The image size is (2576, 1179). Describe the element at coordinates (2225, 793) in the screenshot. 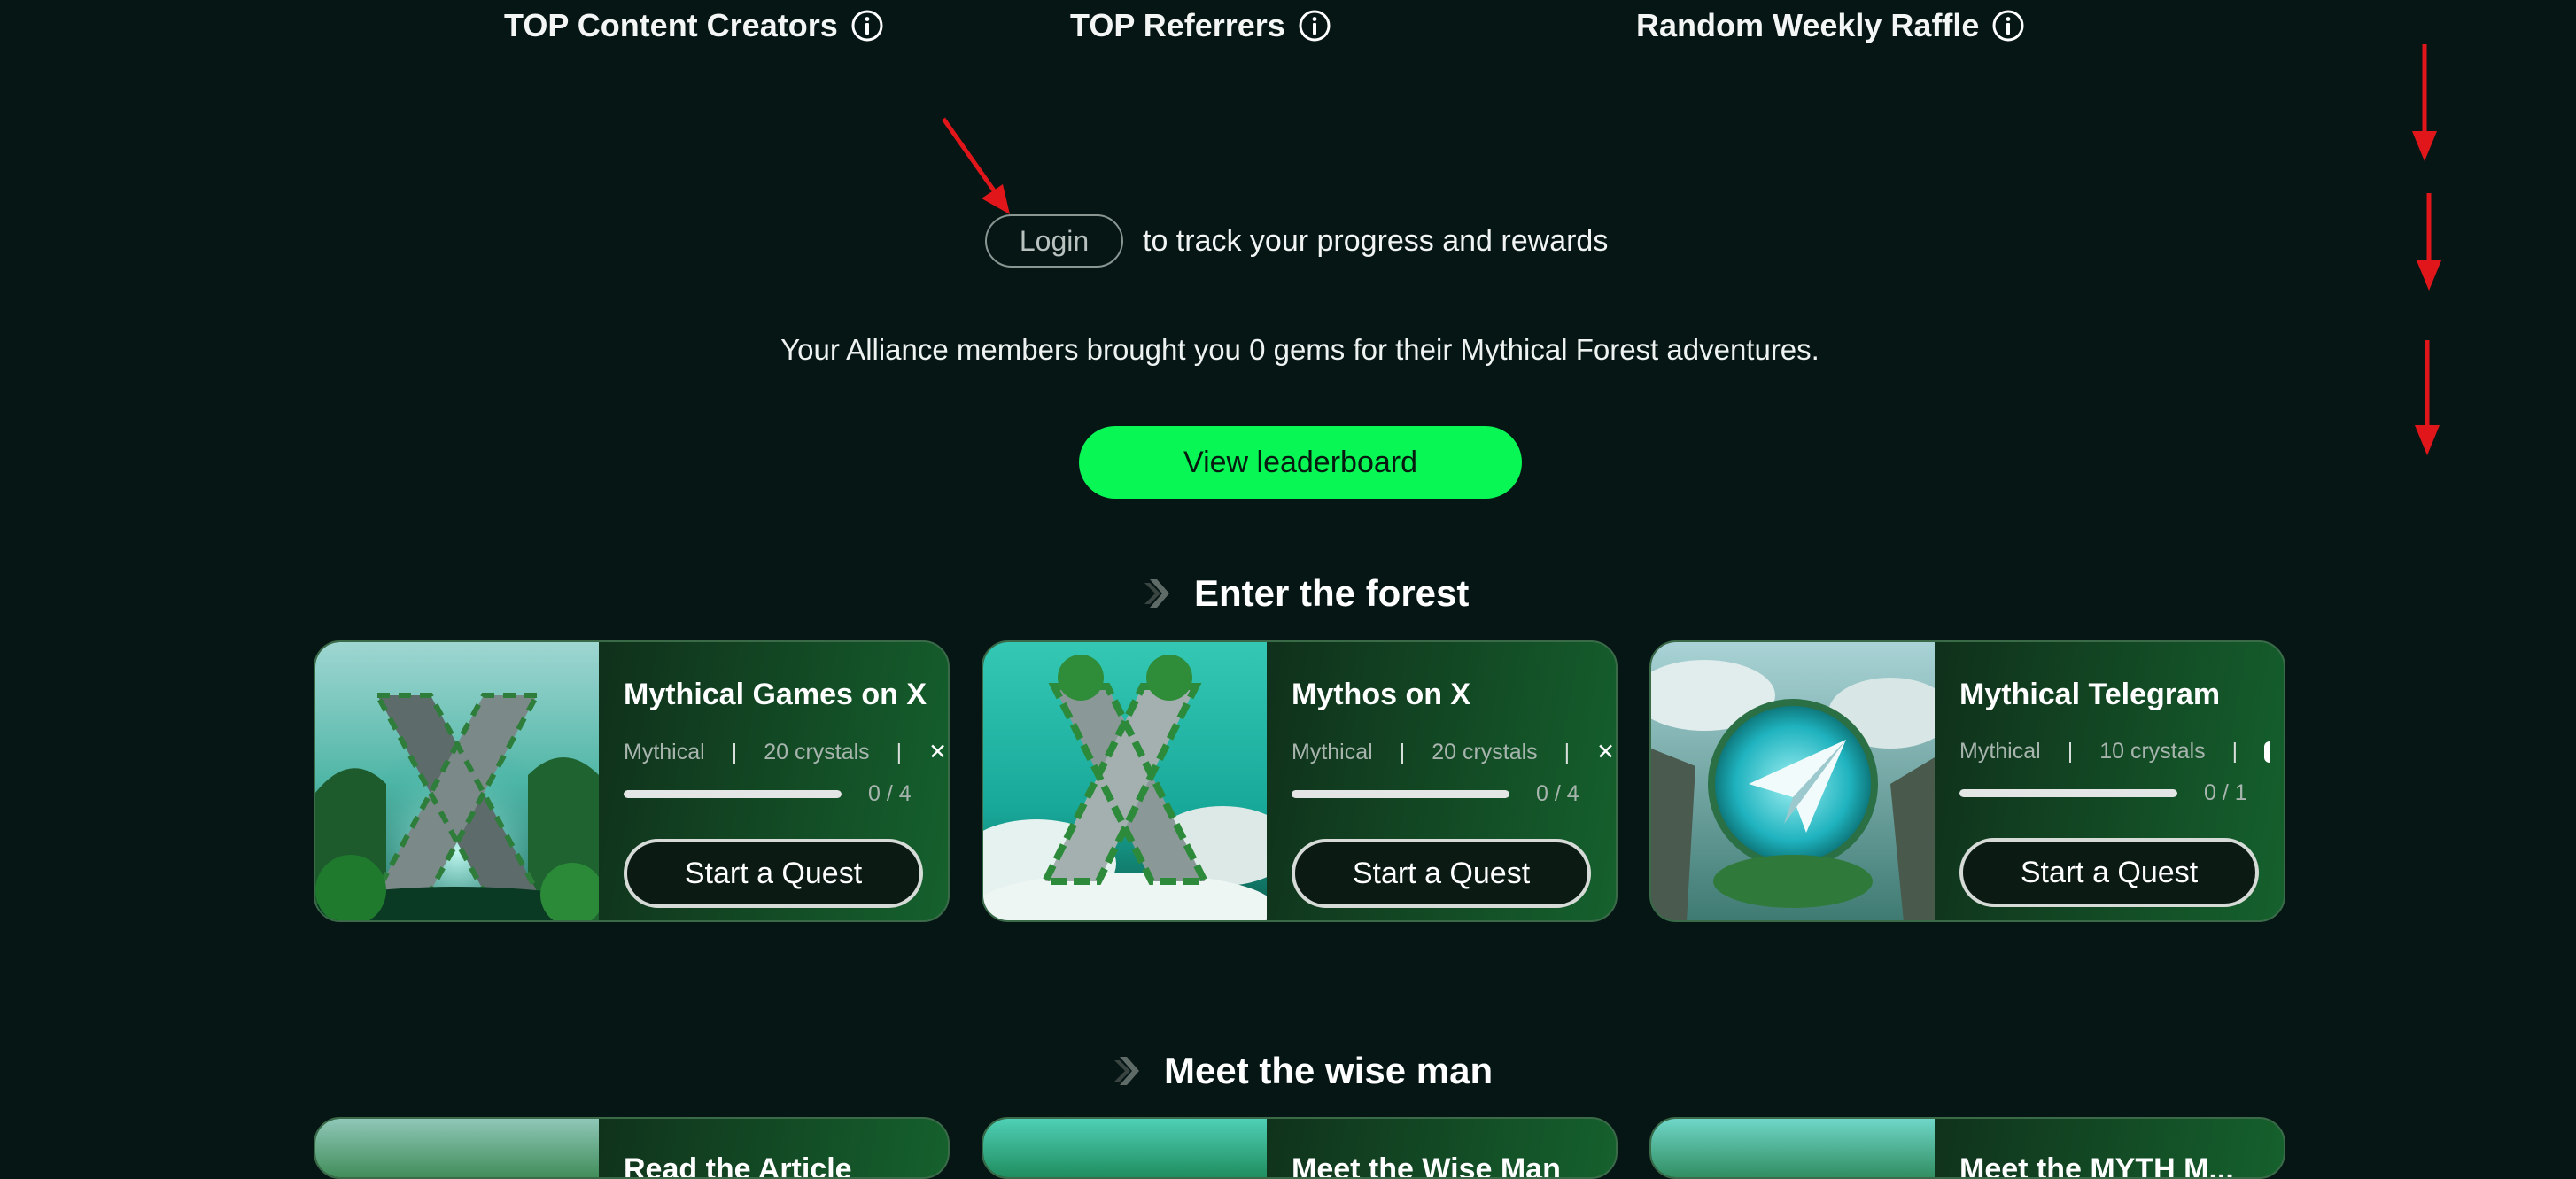

I see `progress-count: 0 / 1` at that location.